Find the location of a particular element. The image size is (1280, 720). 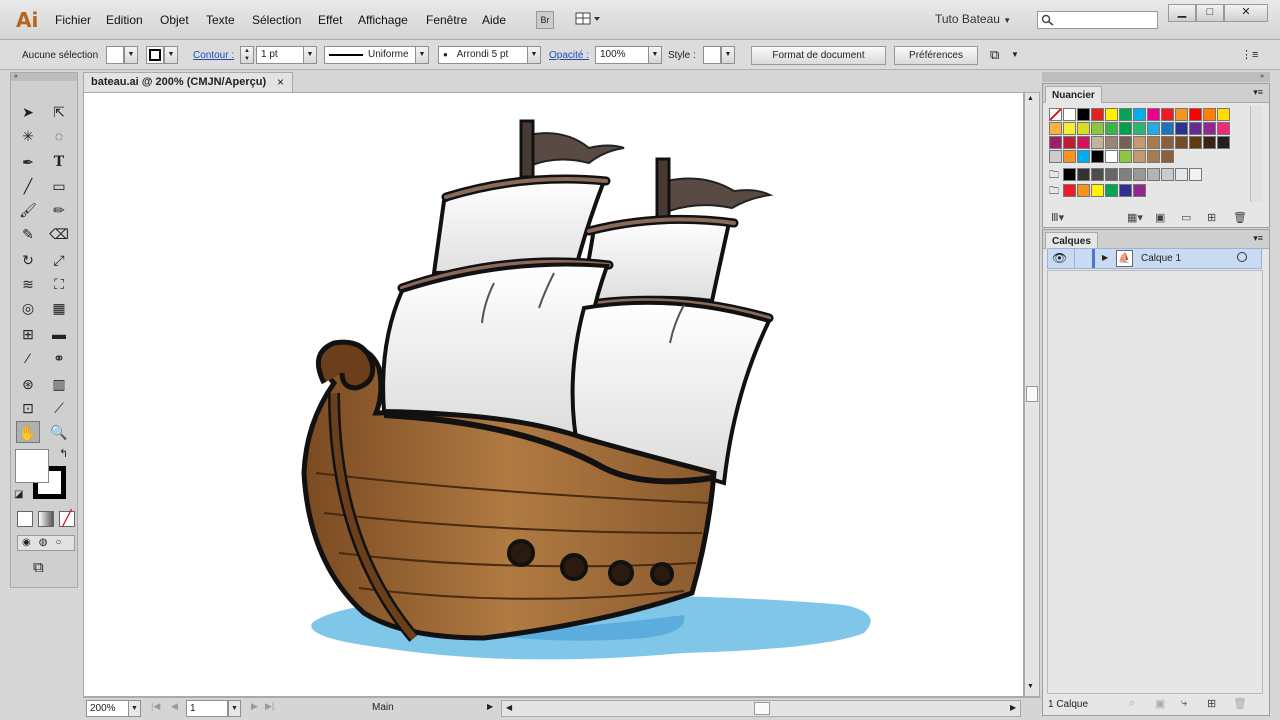

warp-tool-icon: ≋ is located at coordinates (28, 284).